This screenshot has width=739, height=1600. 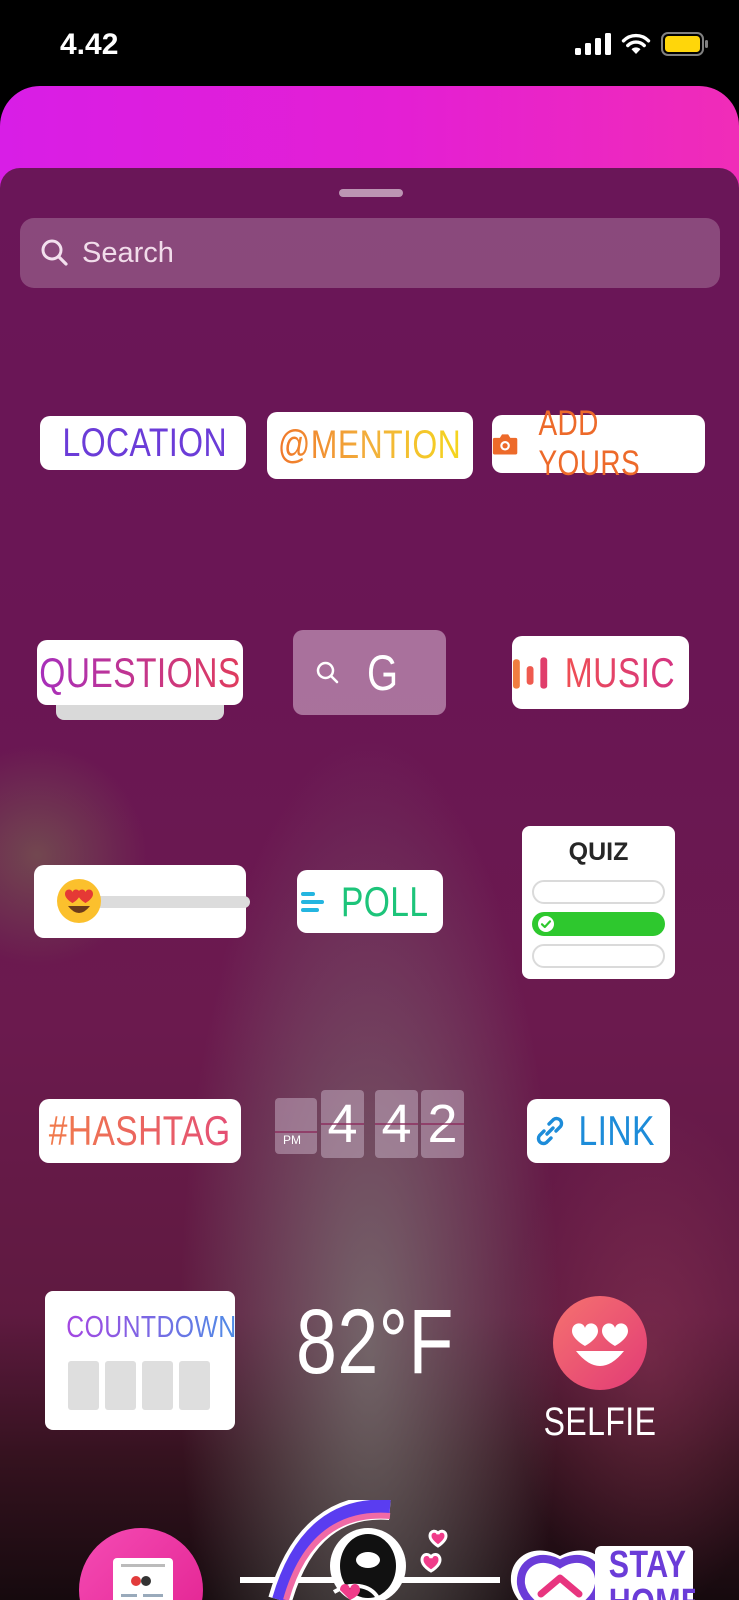 I want to click on battery-icon, so click(x=684, y=44).